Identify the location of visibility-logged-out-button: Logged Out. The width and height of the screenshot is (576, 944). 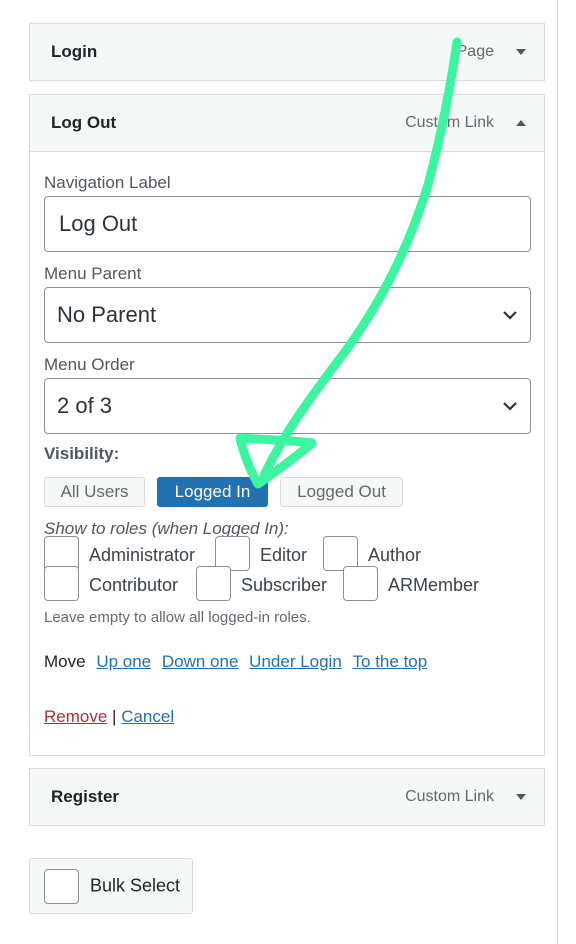
(341, 492).